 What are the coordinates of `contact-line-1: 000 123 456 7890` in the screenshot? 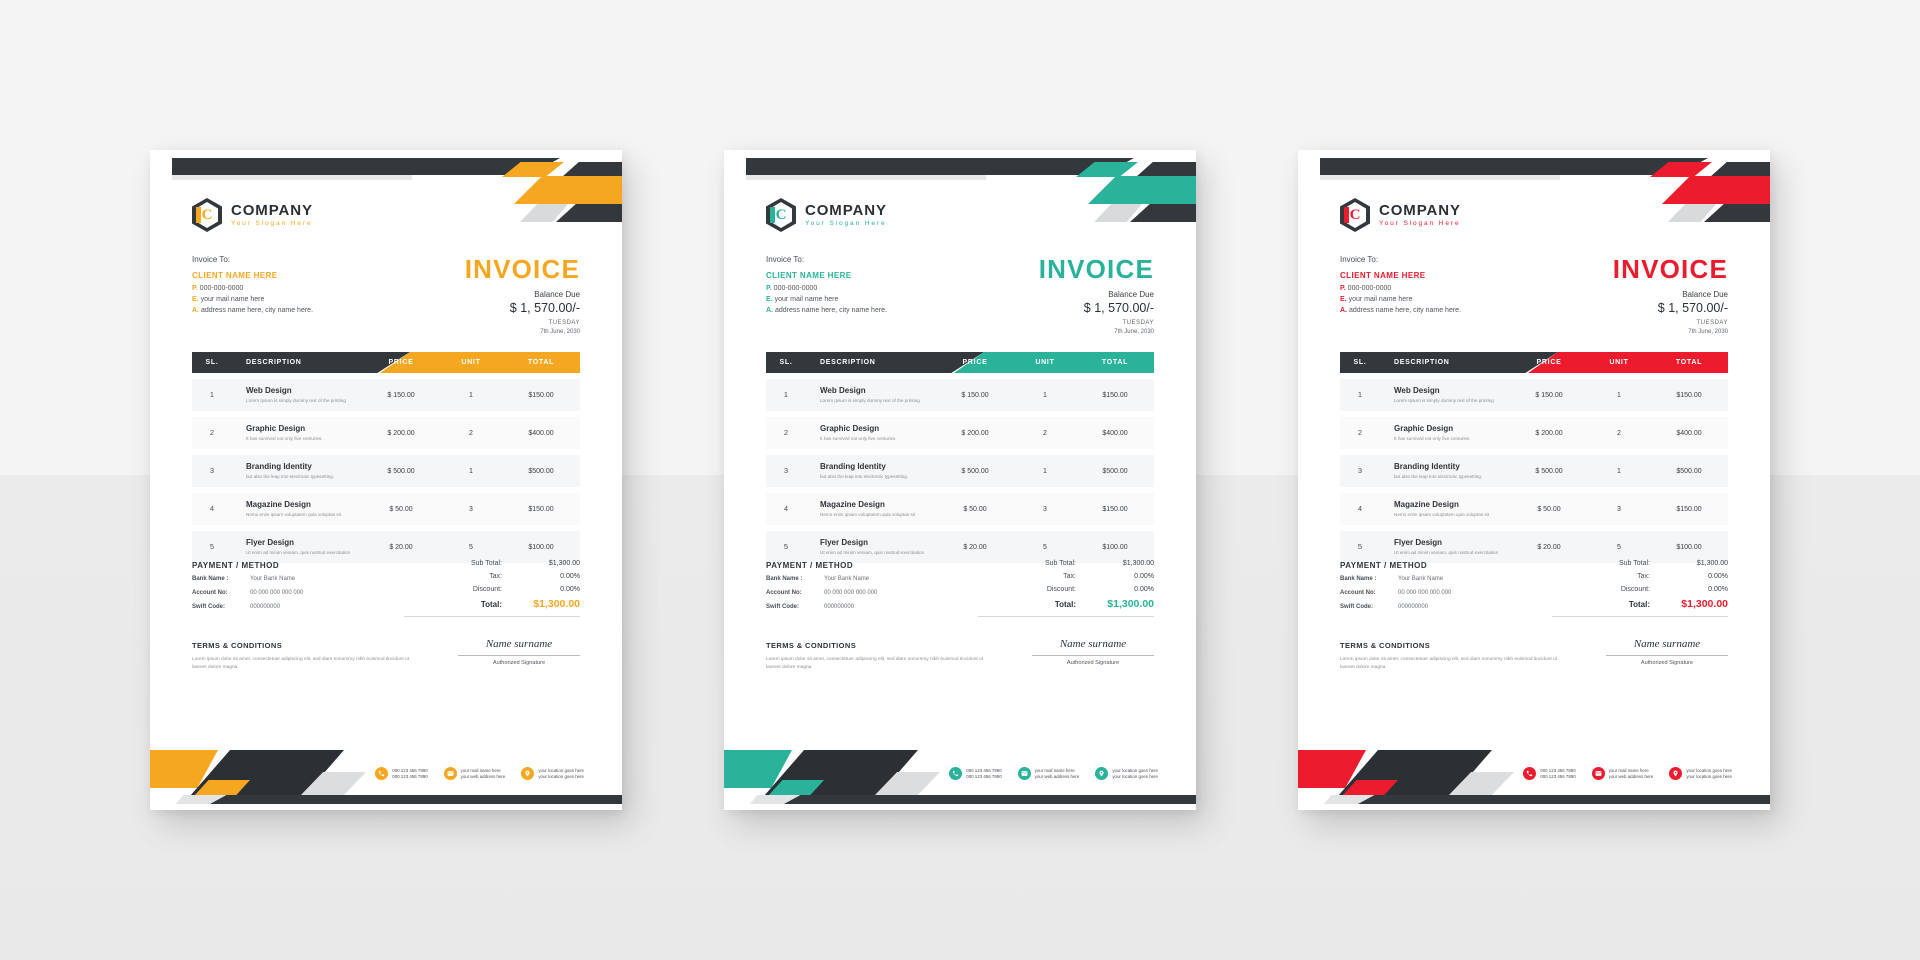 It's located at (1558, 770).